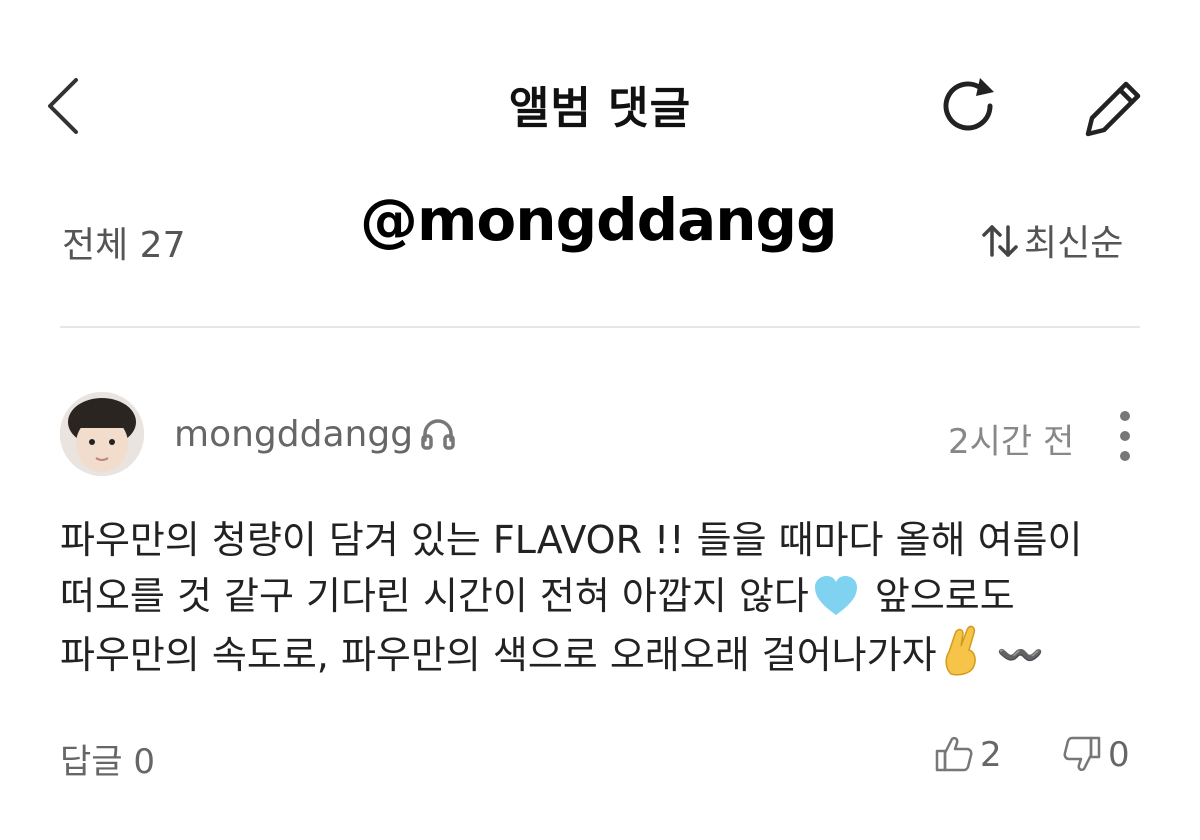 The image size is (1200, 840). I want to click on like-count: 2, so click(991, 755).